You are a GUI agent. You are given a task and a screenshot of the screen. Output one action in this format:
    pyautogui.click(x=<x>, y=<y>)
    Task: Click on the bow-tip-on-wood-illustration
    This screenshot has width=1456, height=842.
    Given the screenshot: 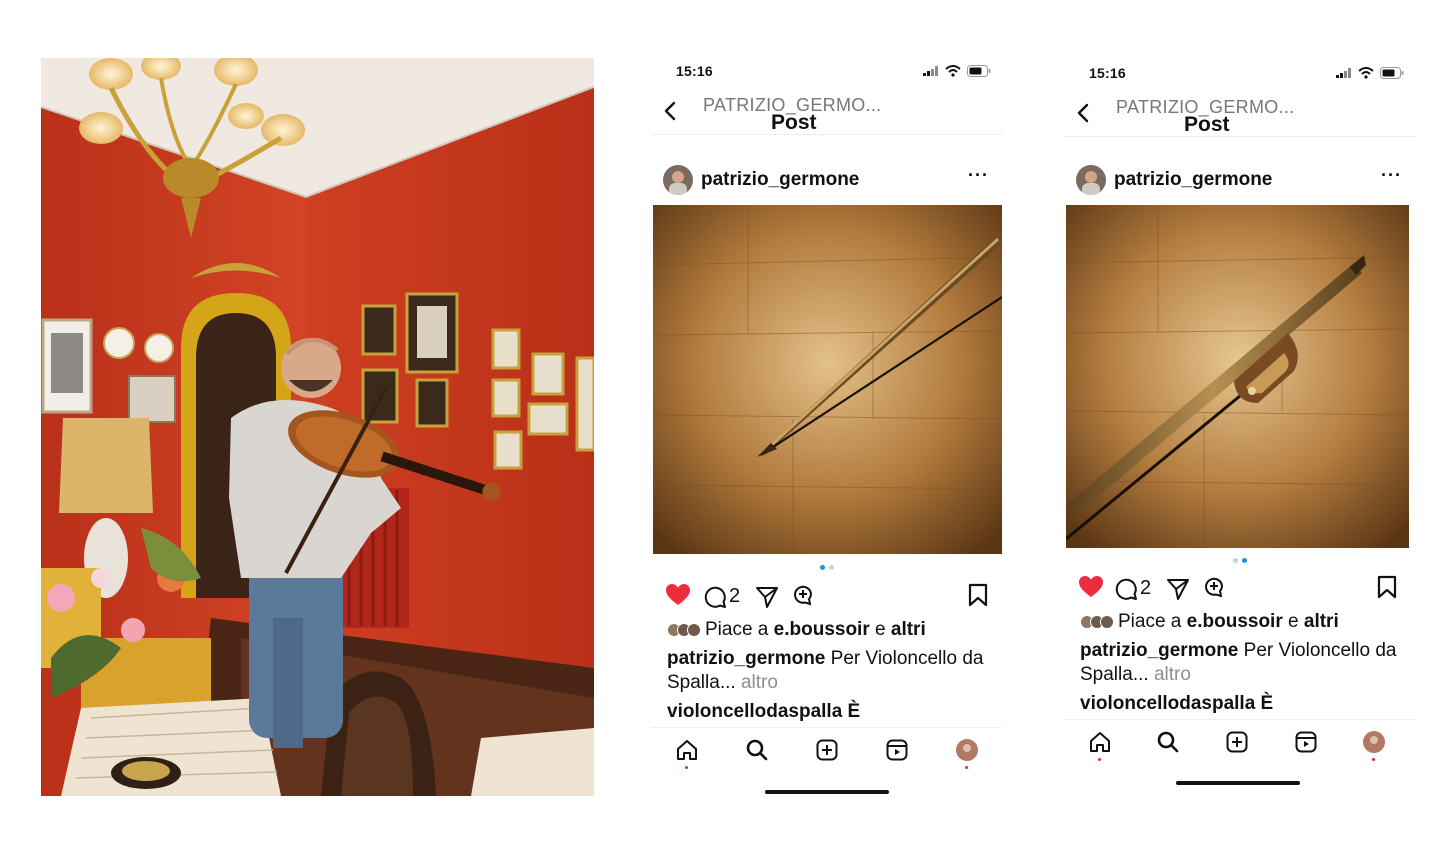 What is the action you would take?
    pyautogui.click(x=827, y=379)
    